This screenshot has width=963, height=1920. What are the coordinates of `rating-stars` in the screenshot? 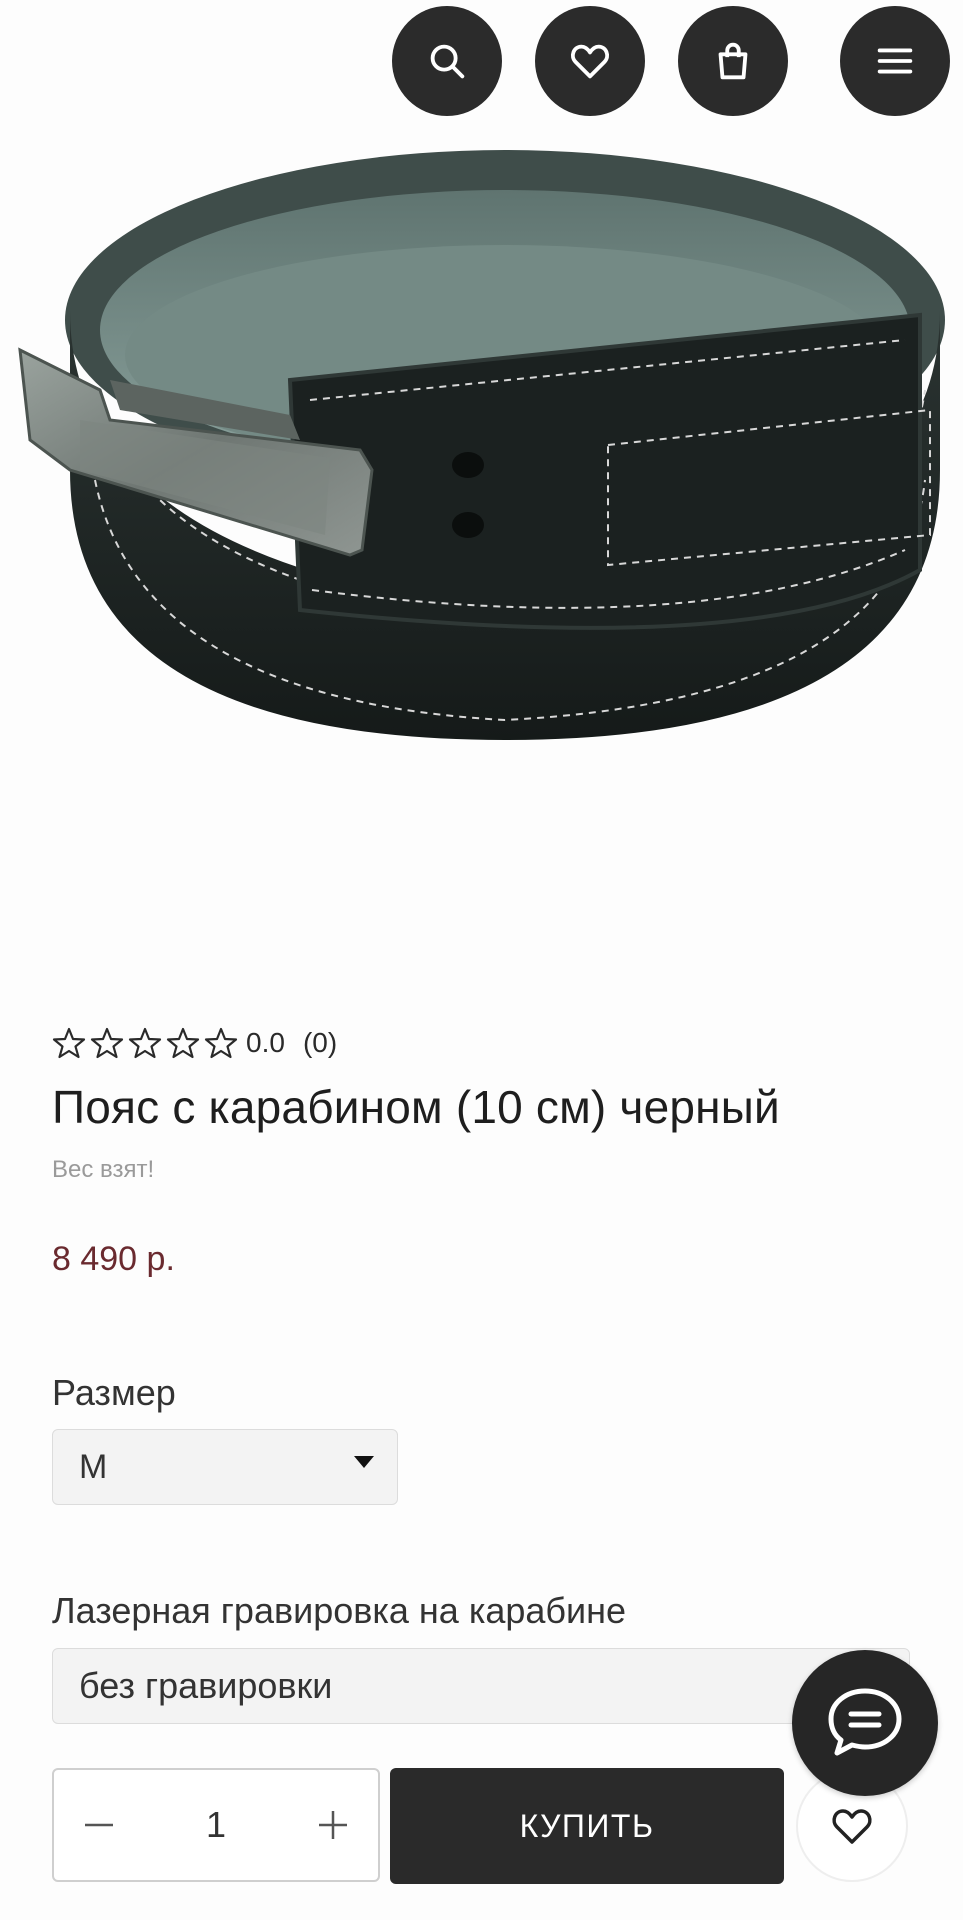 It's located at (145, 1043).